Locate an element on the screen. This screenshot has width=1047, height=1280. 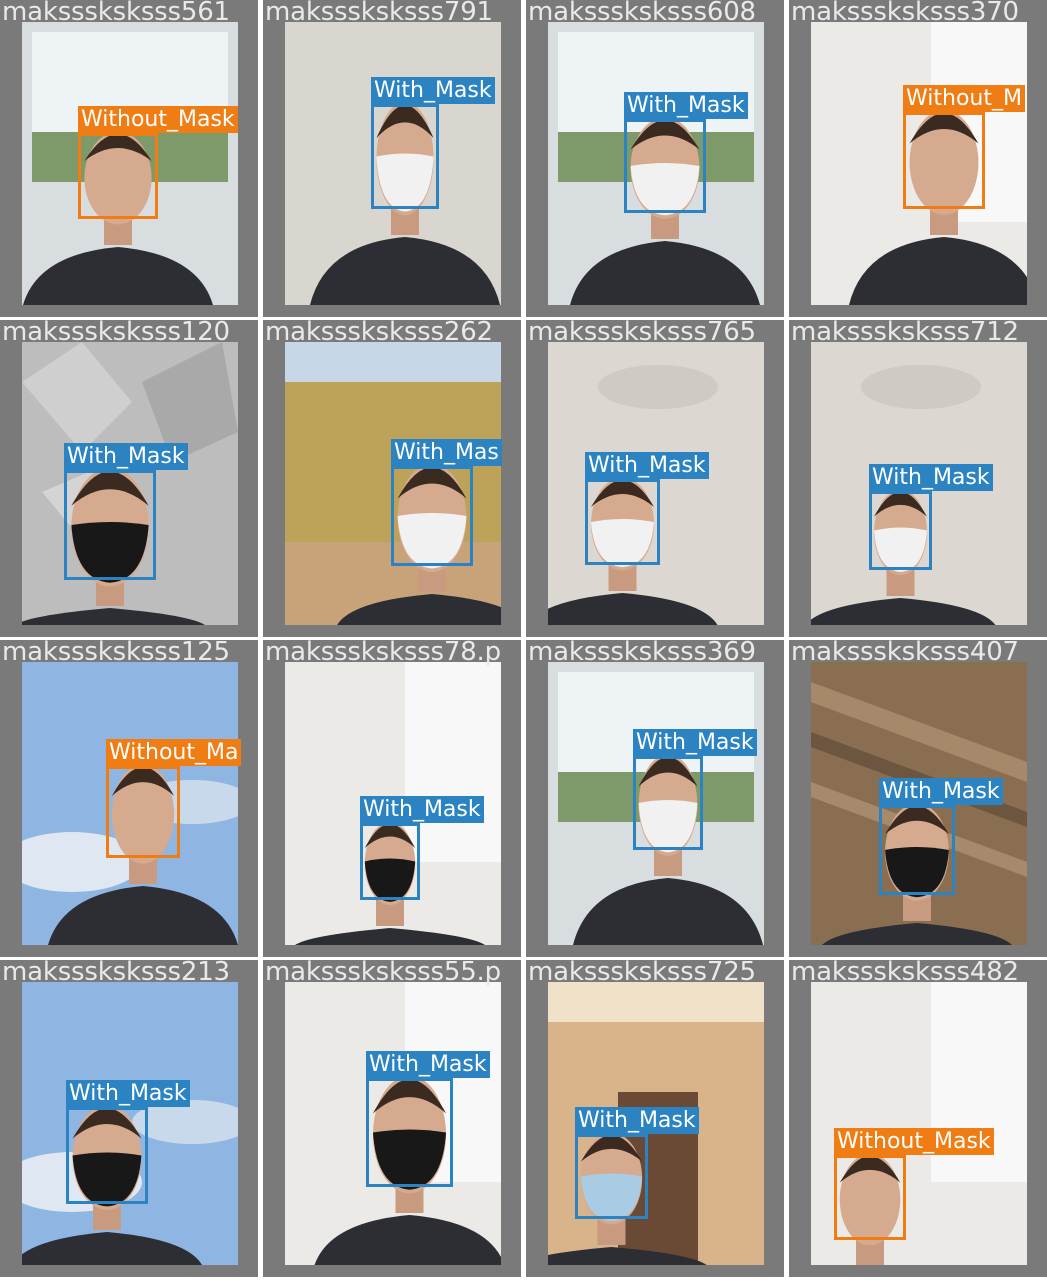
tile-filename: maksssksksss213 is located at coordinates (116, 973).